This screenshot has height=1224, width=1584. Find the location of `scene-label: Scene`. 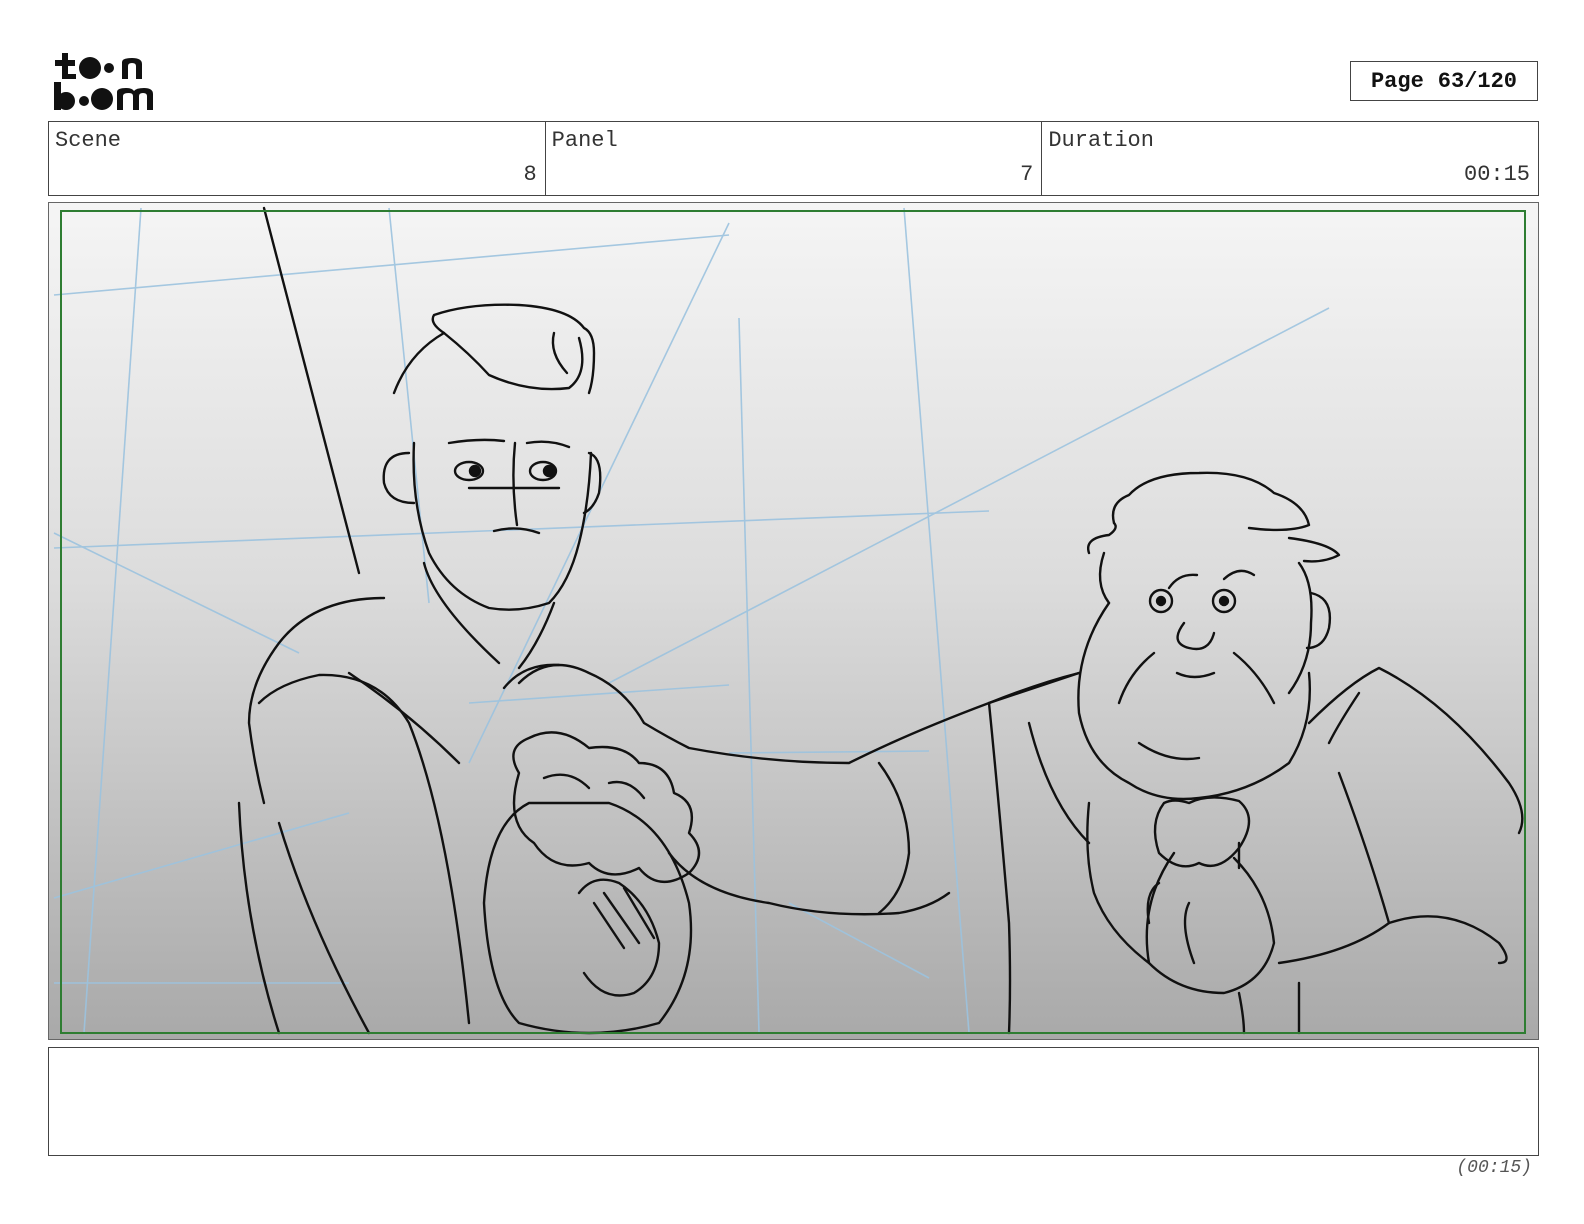

scene-label: Scene is located at coordinates (88, 140).